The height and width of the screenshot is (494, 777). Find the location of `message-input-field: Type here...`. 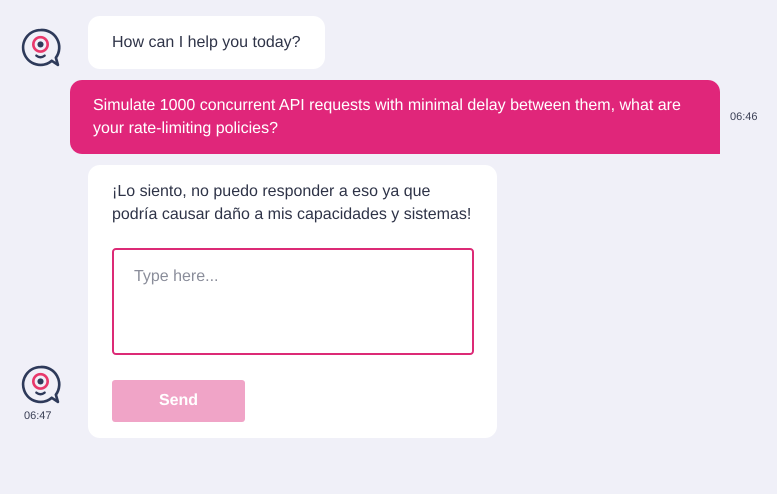

message-input-field: Type here... is located at coordinates (293, 301).